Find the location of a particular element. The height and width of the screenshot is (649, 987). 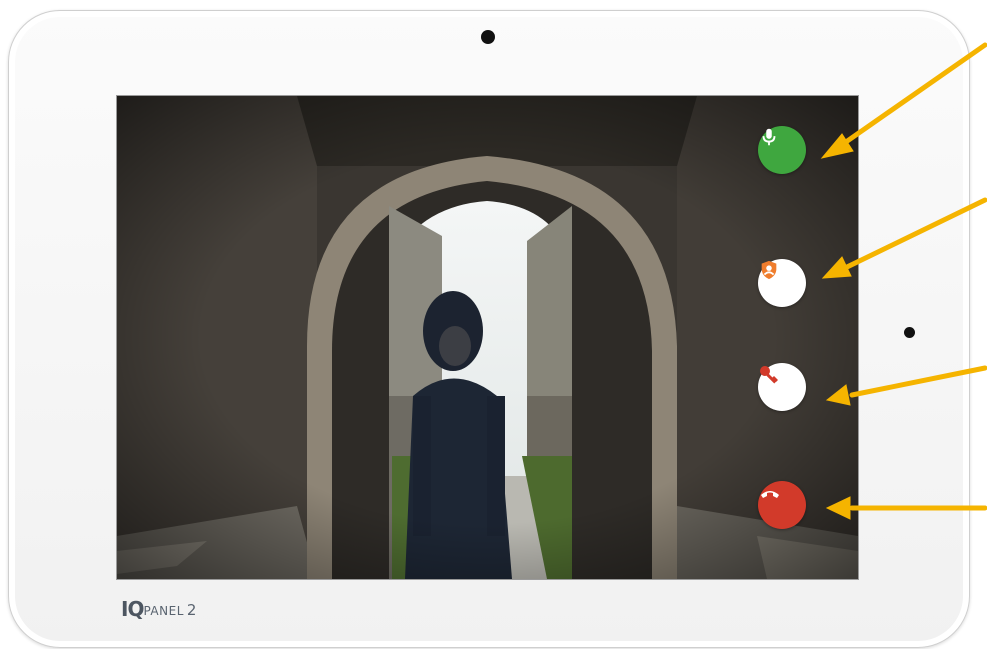

logo-name: PANEL is located at coordinates (163, 610).